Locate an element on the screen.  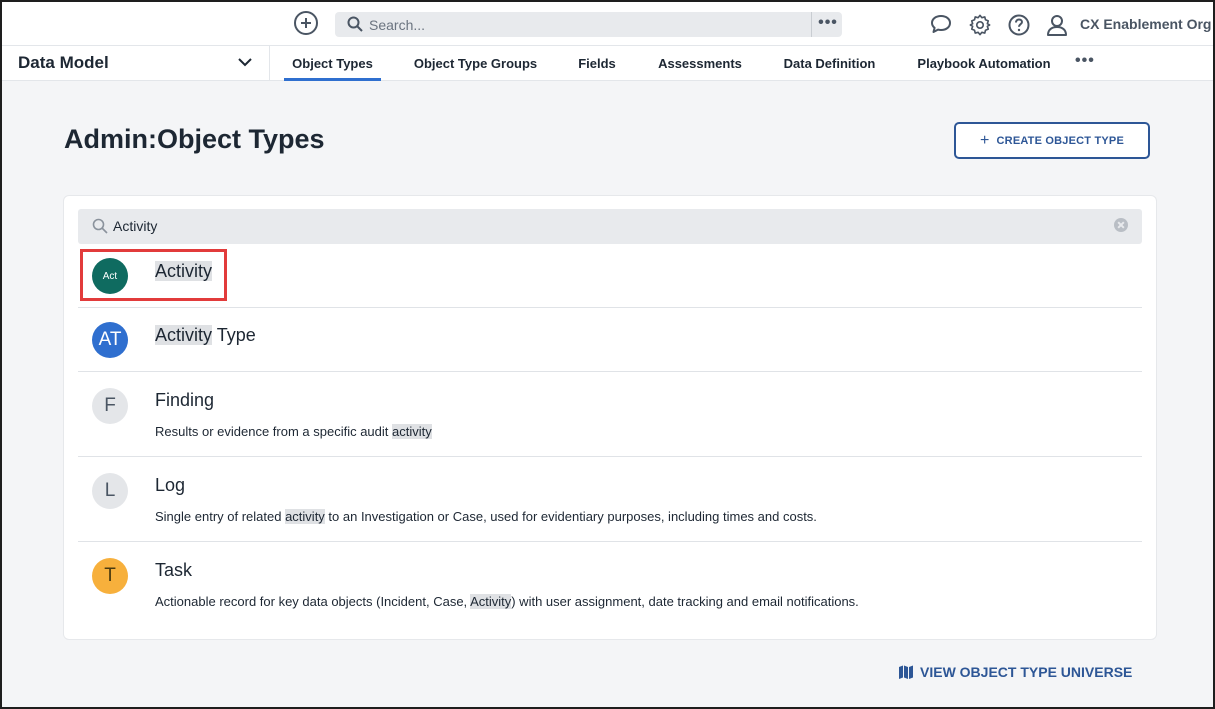
page-title: Admin:Object Types is located at coordinates (194, 139).